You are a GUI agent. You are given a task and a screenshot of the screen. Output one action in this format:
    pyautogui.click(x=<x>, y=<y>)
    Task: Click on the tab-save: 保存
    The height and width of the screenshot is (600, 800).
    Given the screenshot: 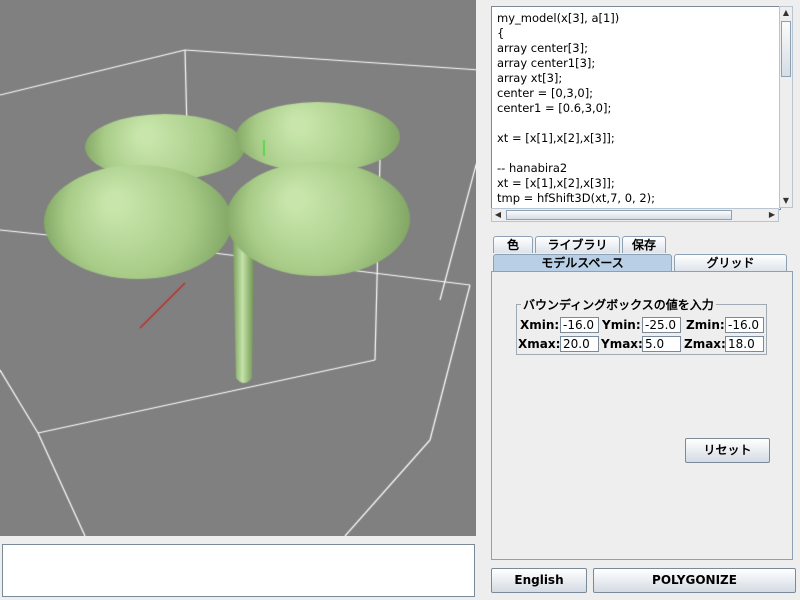 What is the action you would take?
    pyautogui.click(x=644, y=244)
    